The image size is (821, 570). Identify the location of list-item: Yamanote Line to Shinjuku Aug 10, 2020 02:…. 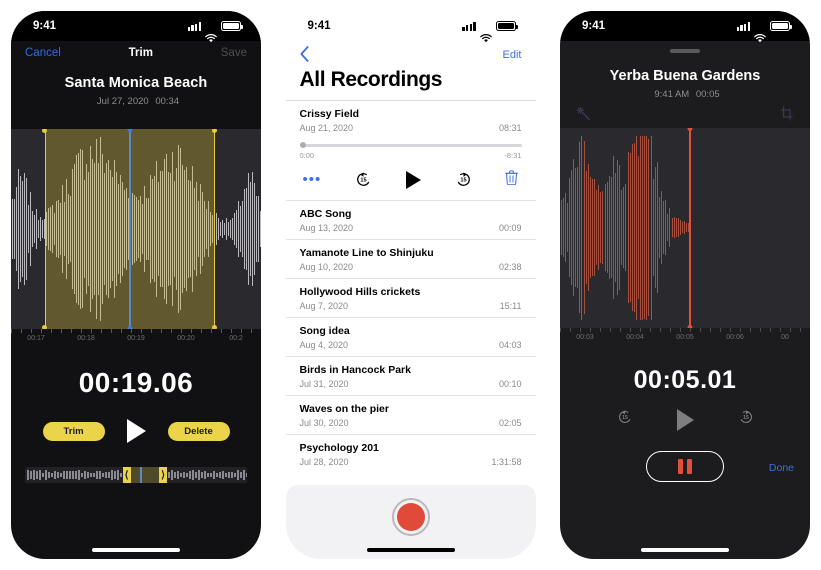
(410, 258).